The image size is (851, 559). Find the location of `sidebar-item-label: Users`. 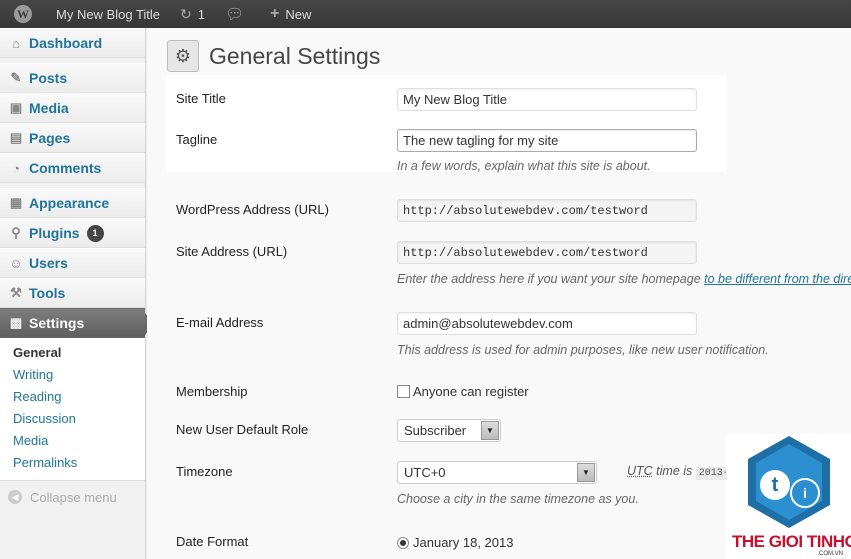

sidebar-item-label: Users is located at coordinates (48, 263).